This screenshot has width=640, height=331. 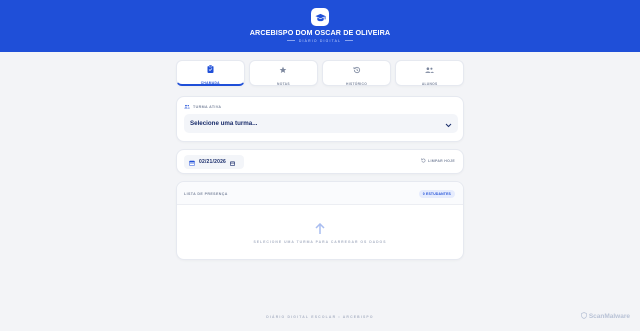 What do you see at coordinates (357, 70) in the screenshot?
I see `history-icon` at bounding box center [357, 70].